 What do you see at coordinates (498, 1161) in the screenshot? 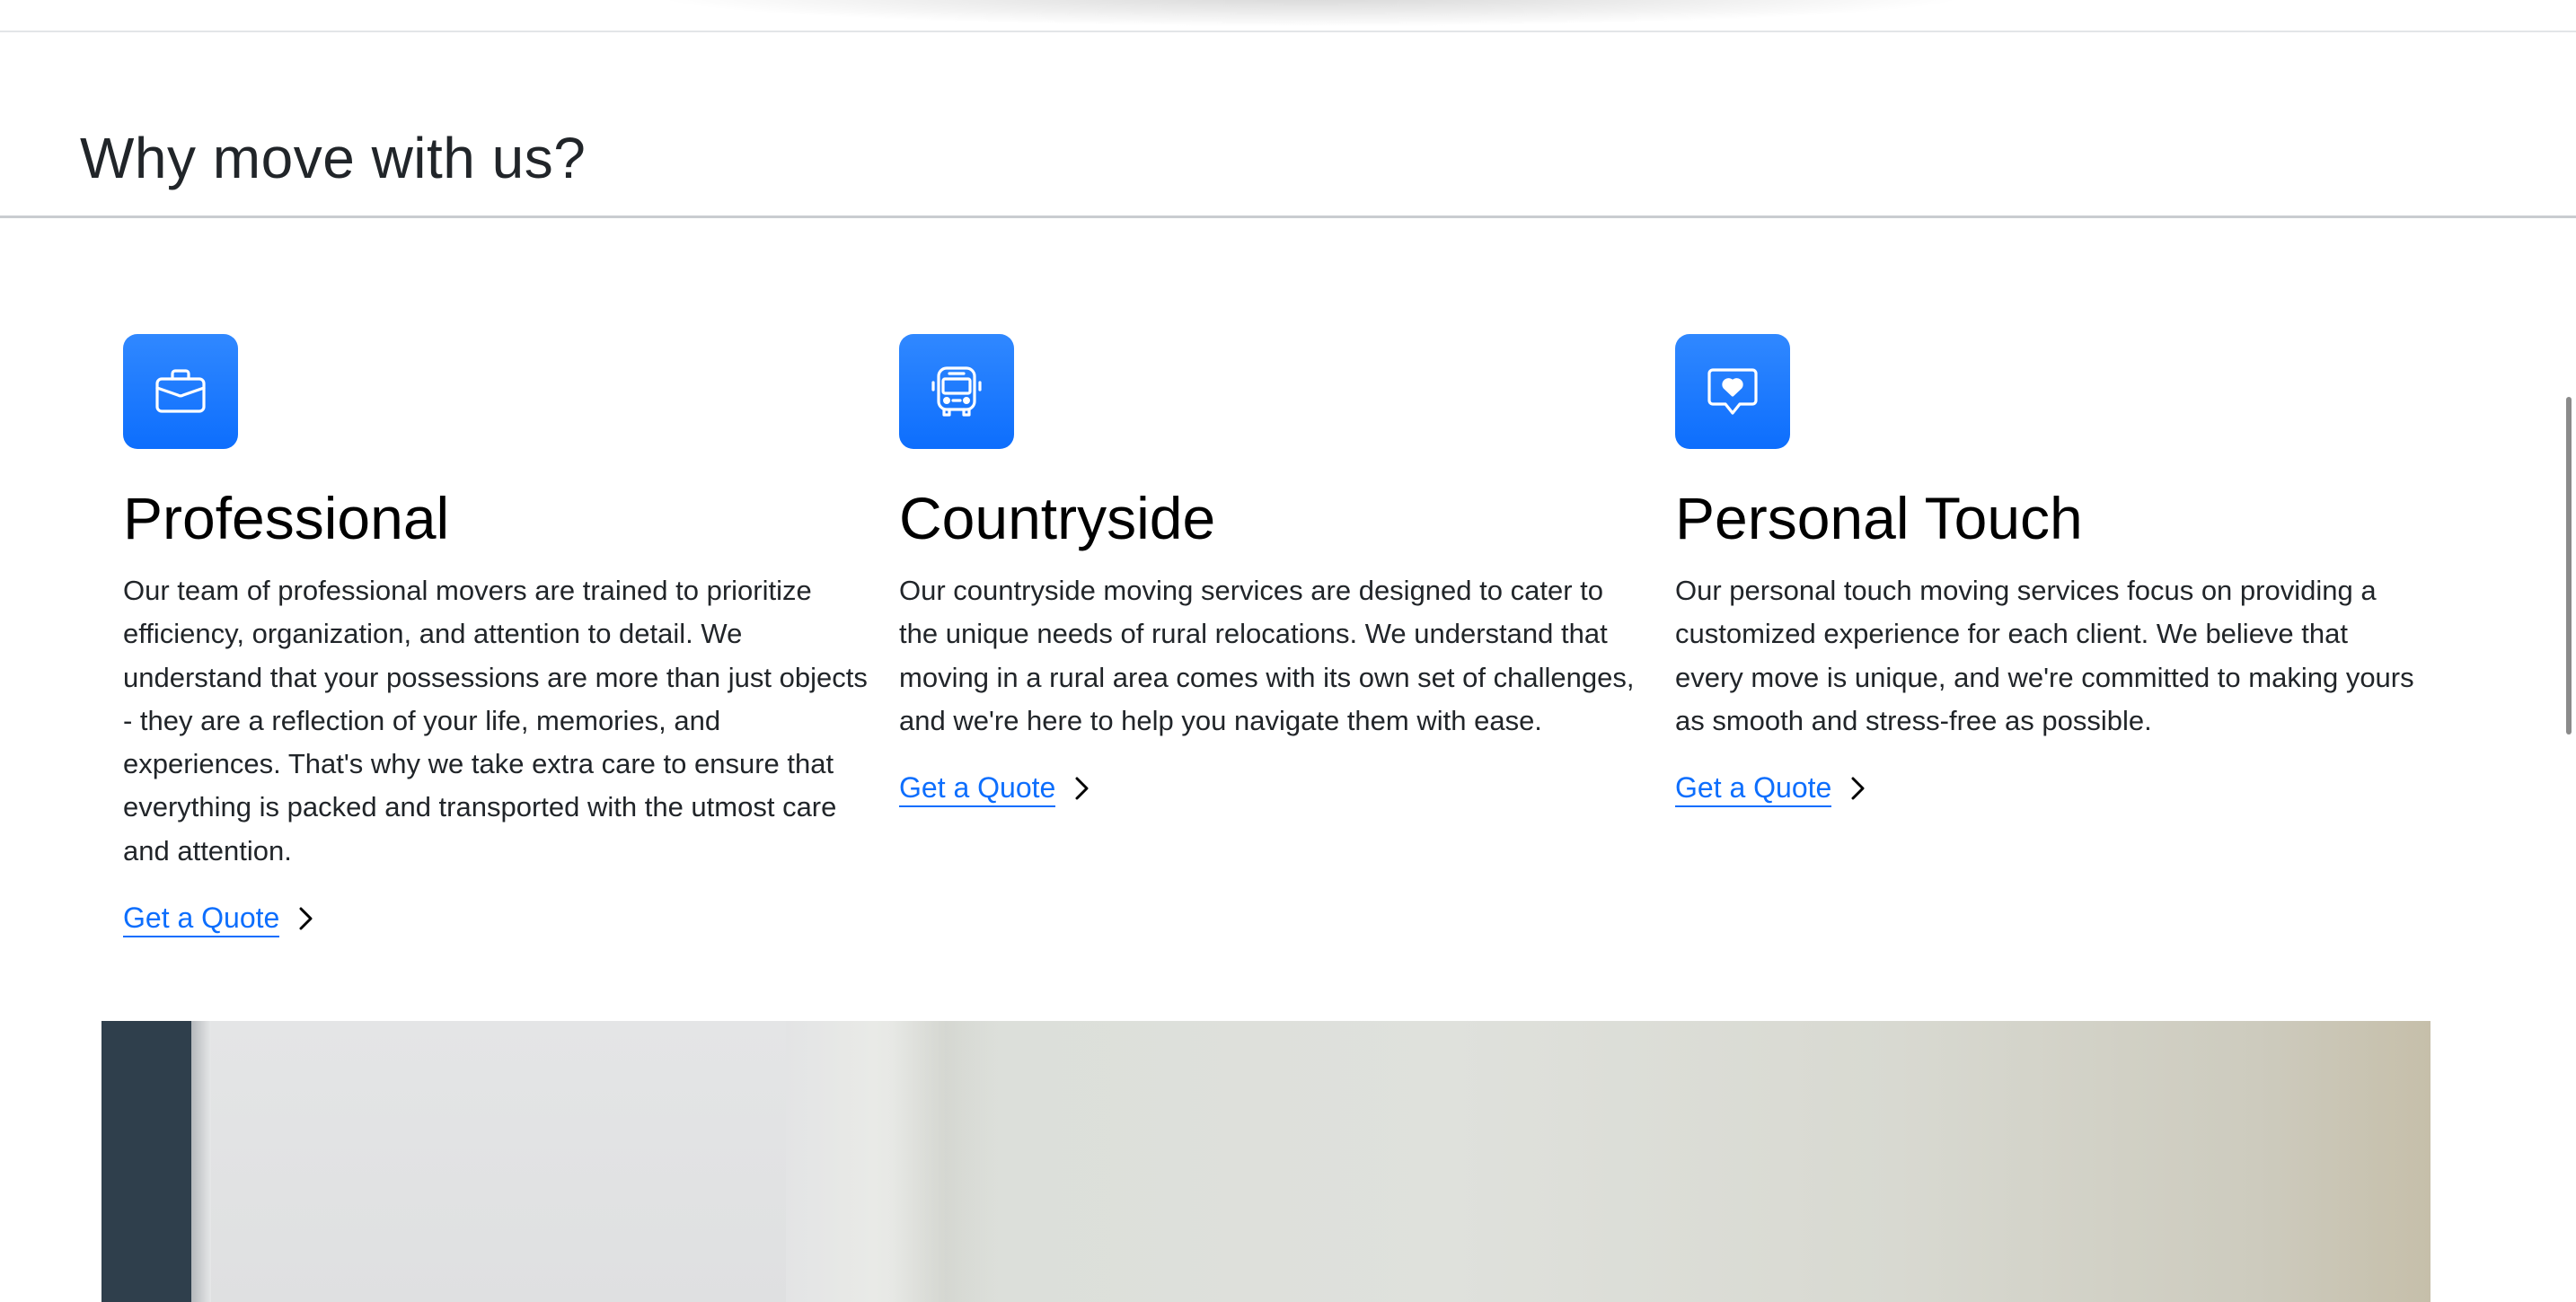
I see `photo-wall-panel` at bounding box center [498, 1161].